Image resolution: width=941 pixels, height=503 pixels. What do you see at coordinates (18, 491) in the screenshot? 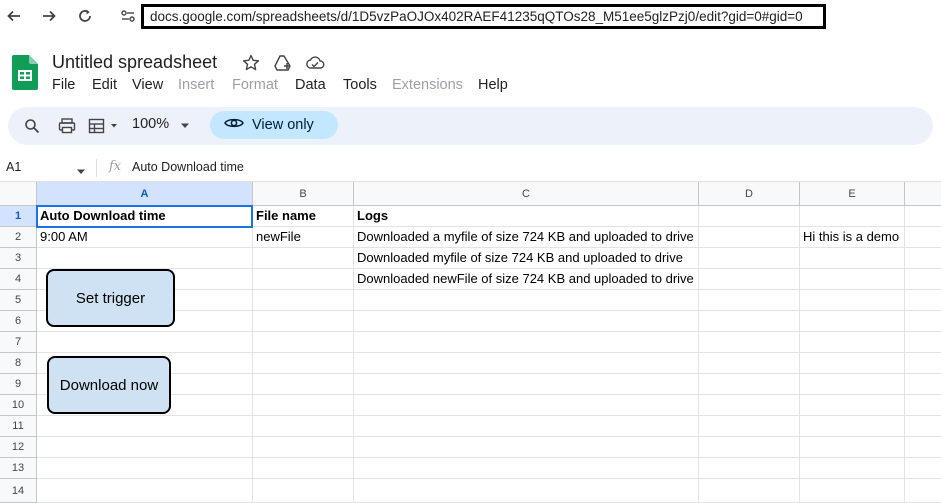
I see `row-header-14: 14` at bounding box center [18, 491].